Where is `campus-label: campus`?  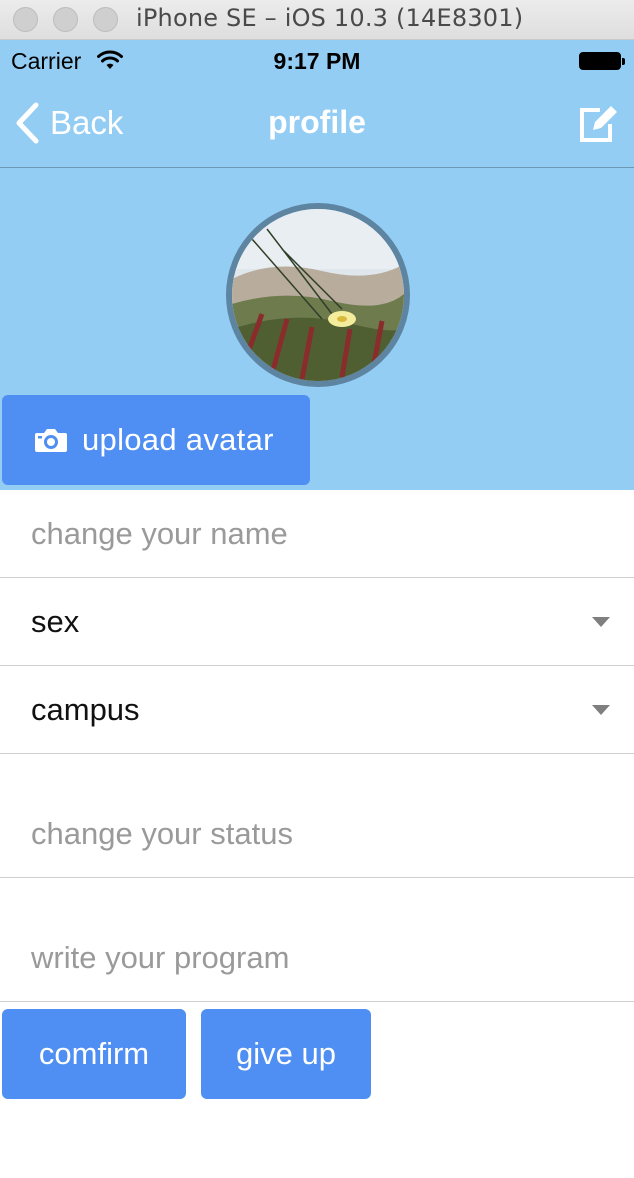
campus-label: campus is located at coordinates (85, 709).